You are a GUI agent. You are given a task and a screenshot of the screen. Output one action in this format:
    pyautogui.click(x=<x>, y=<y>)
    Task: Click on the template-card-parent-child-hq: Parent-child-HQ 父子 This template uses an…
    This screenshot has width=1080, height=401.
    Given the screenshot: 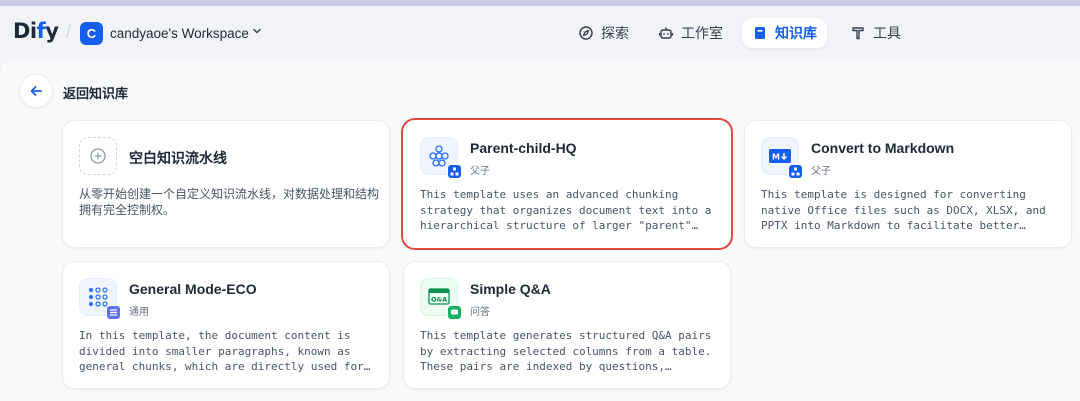 What is the action you would take?
    pyautogui.click(x=567, y=184)
    